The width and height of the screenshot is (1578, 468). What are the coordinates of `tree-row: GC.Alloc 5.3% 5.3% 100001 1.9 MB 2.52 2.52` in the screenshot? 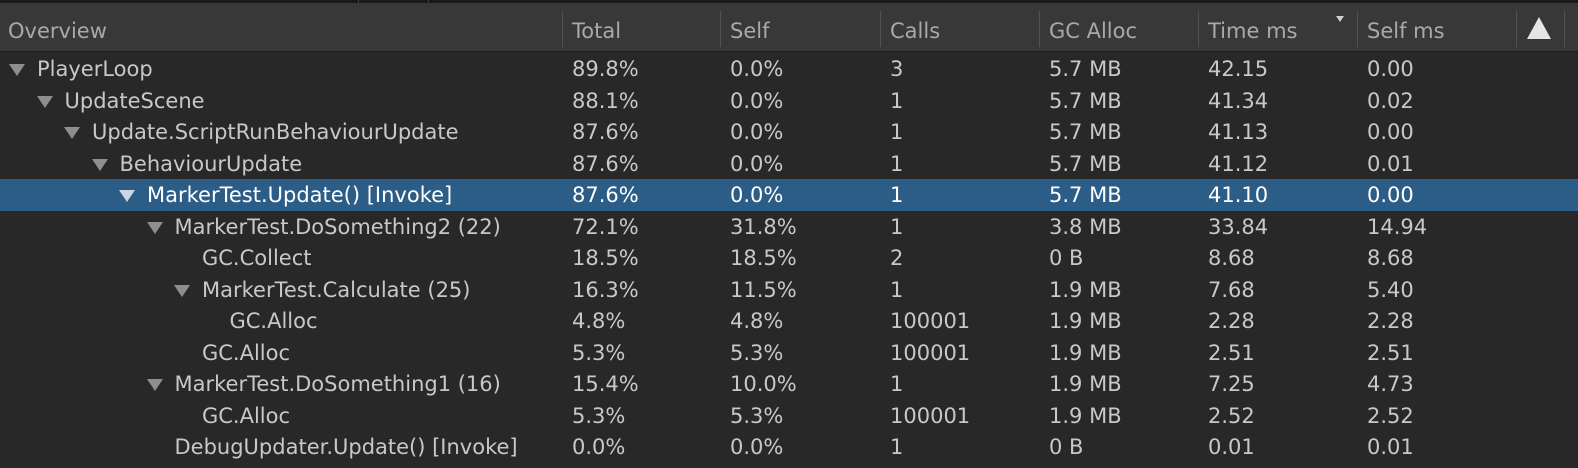 It's located at (789, 416).